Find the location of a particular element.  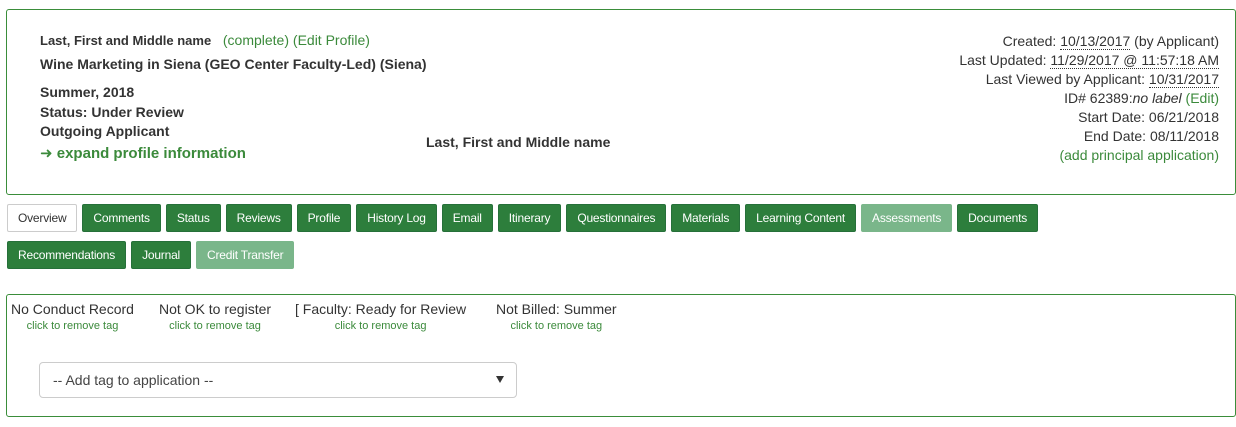

tab-journal: Journal is located at coordinates (161, 255).